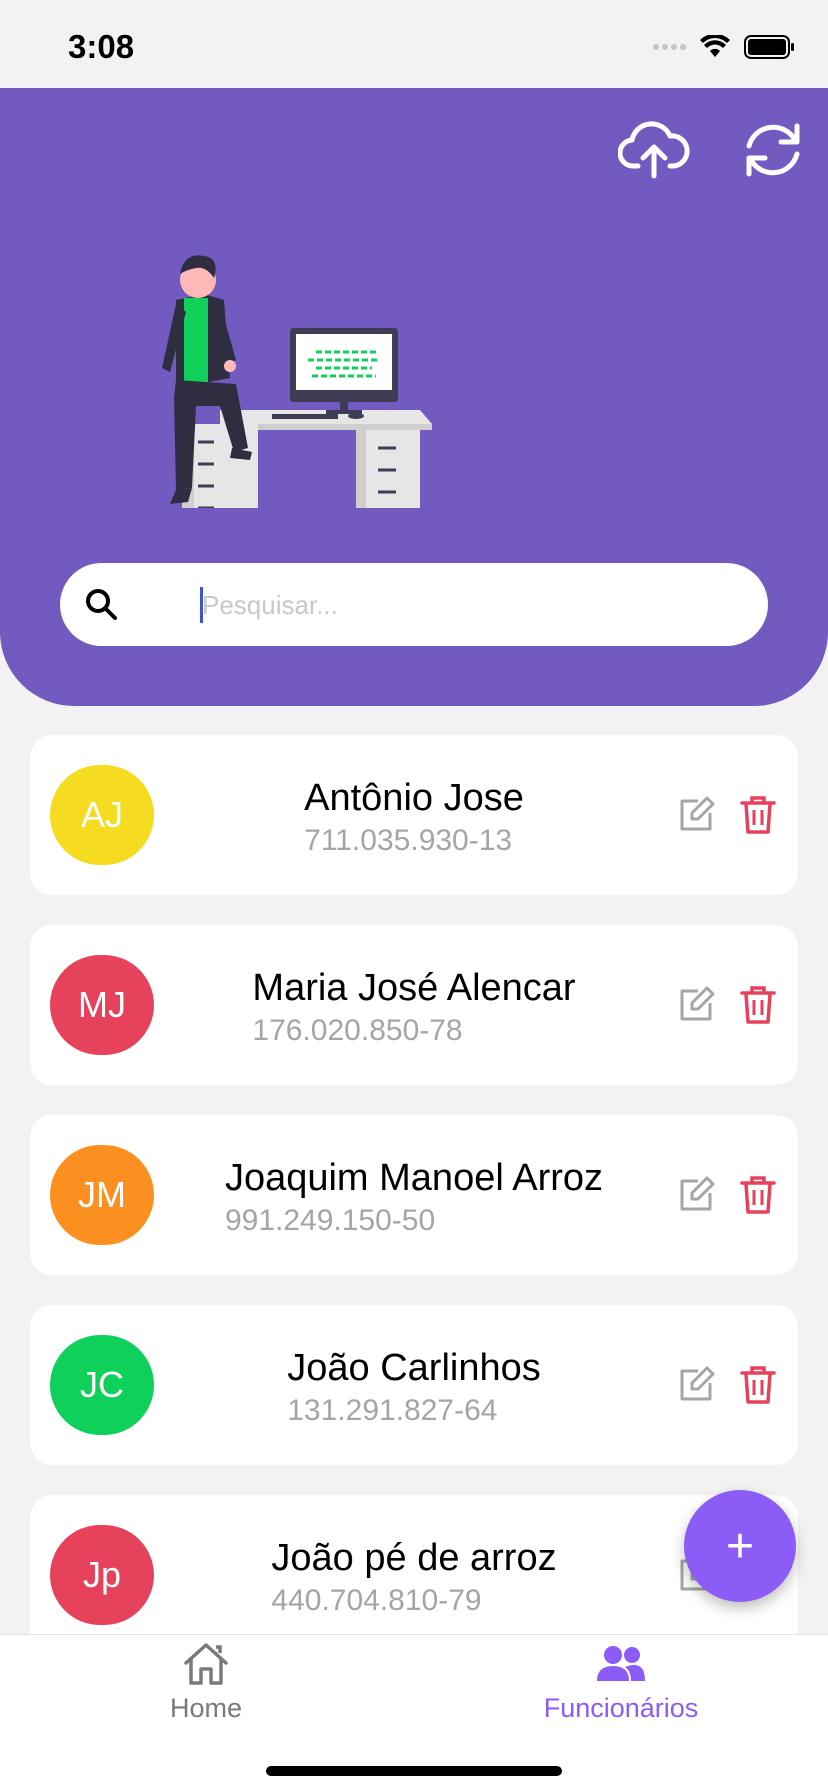  What do you see at coordinates (740, 1546) in the screenshot?
I see `add-employee-button: +` at bounding box center [740, 1546].